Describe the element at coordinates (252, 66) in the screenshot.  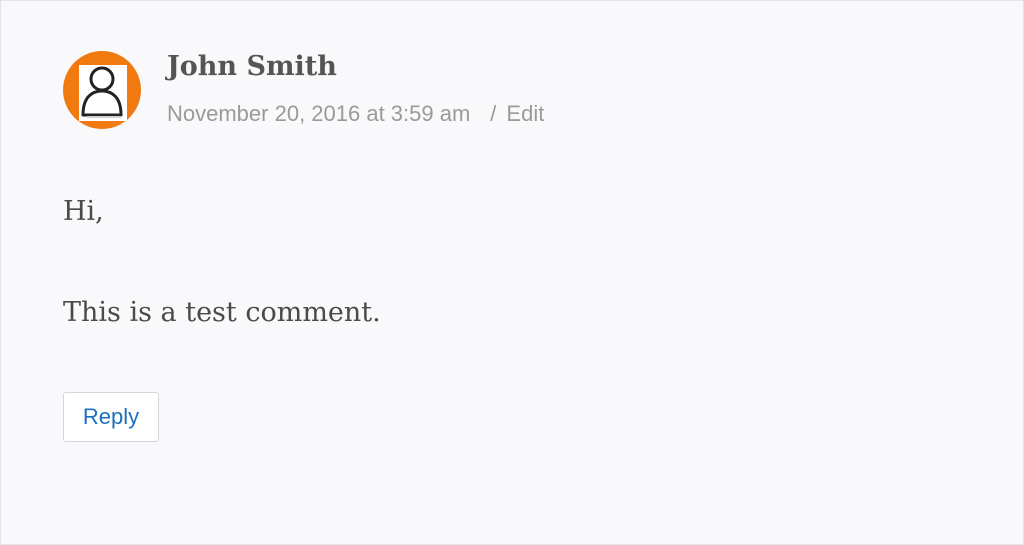
I see `comment-author: John Smith` at that location.